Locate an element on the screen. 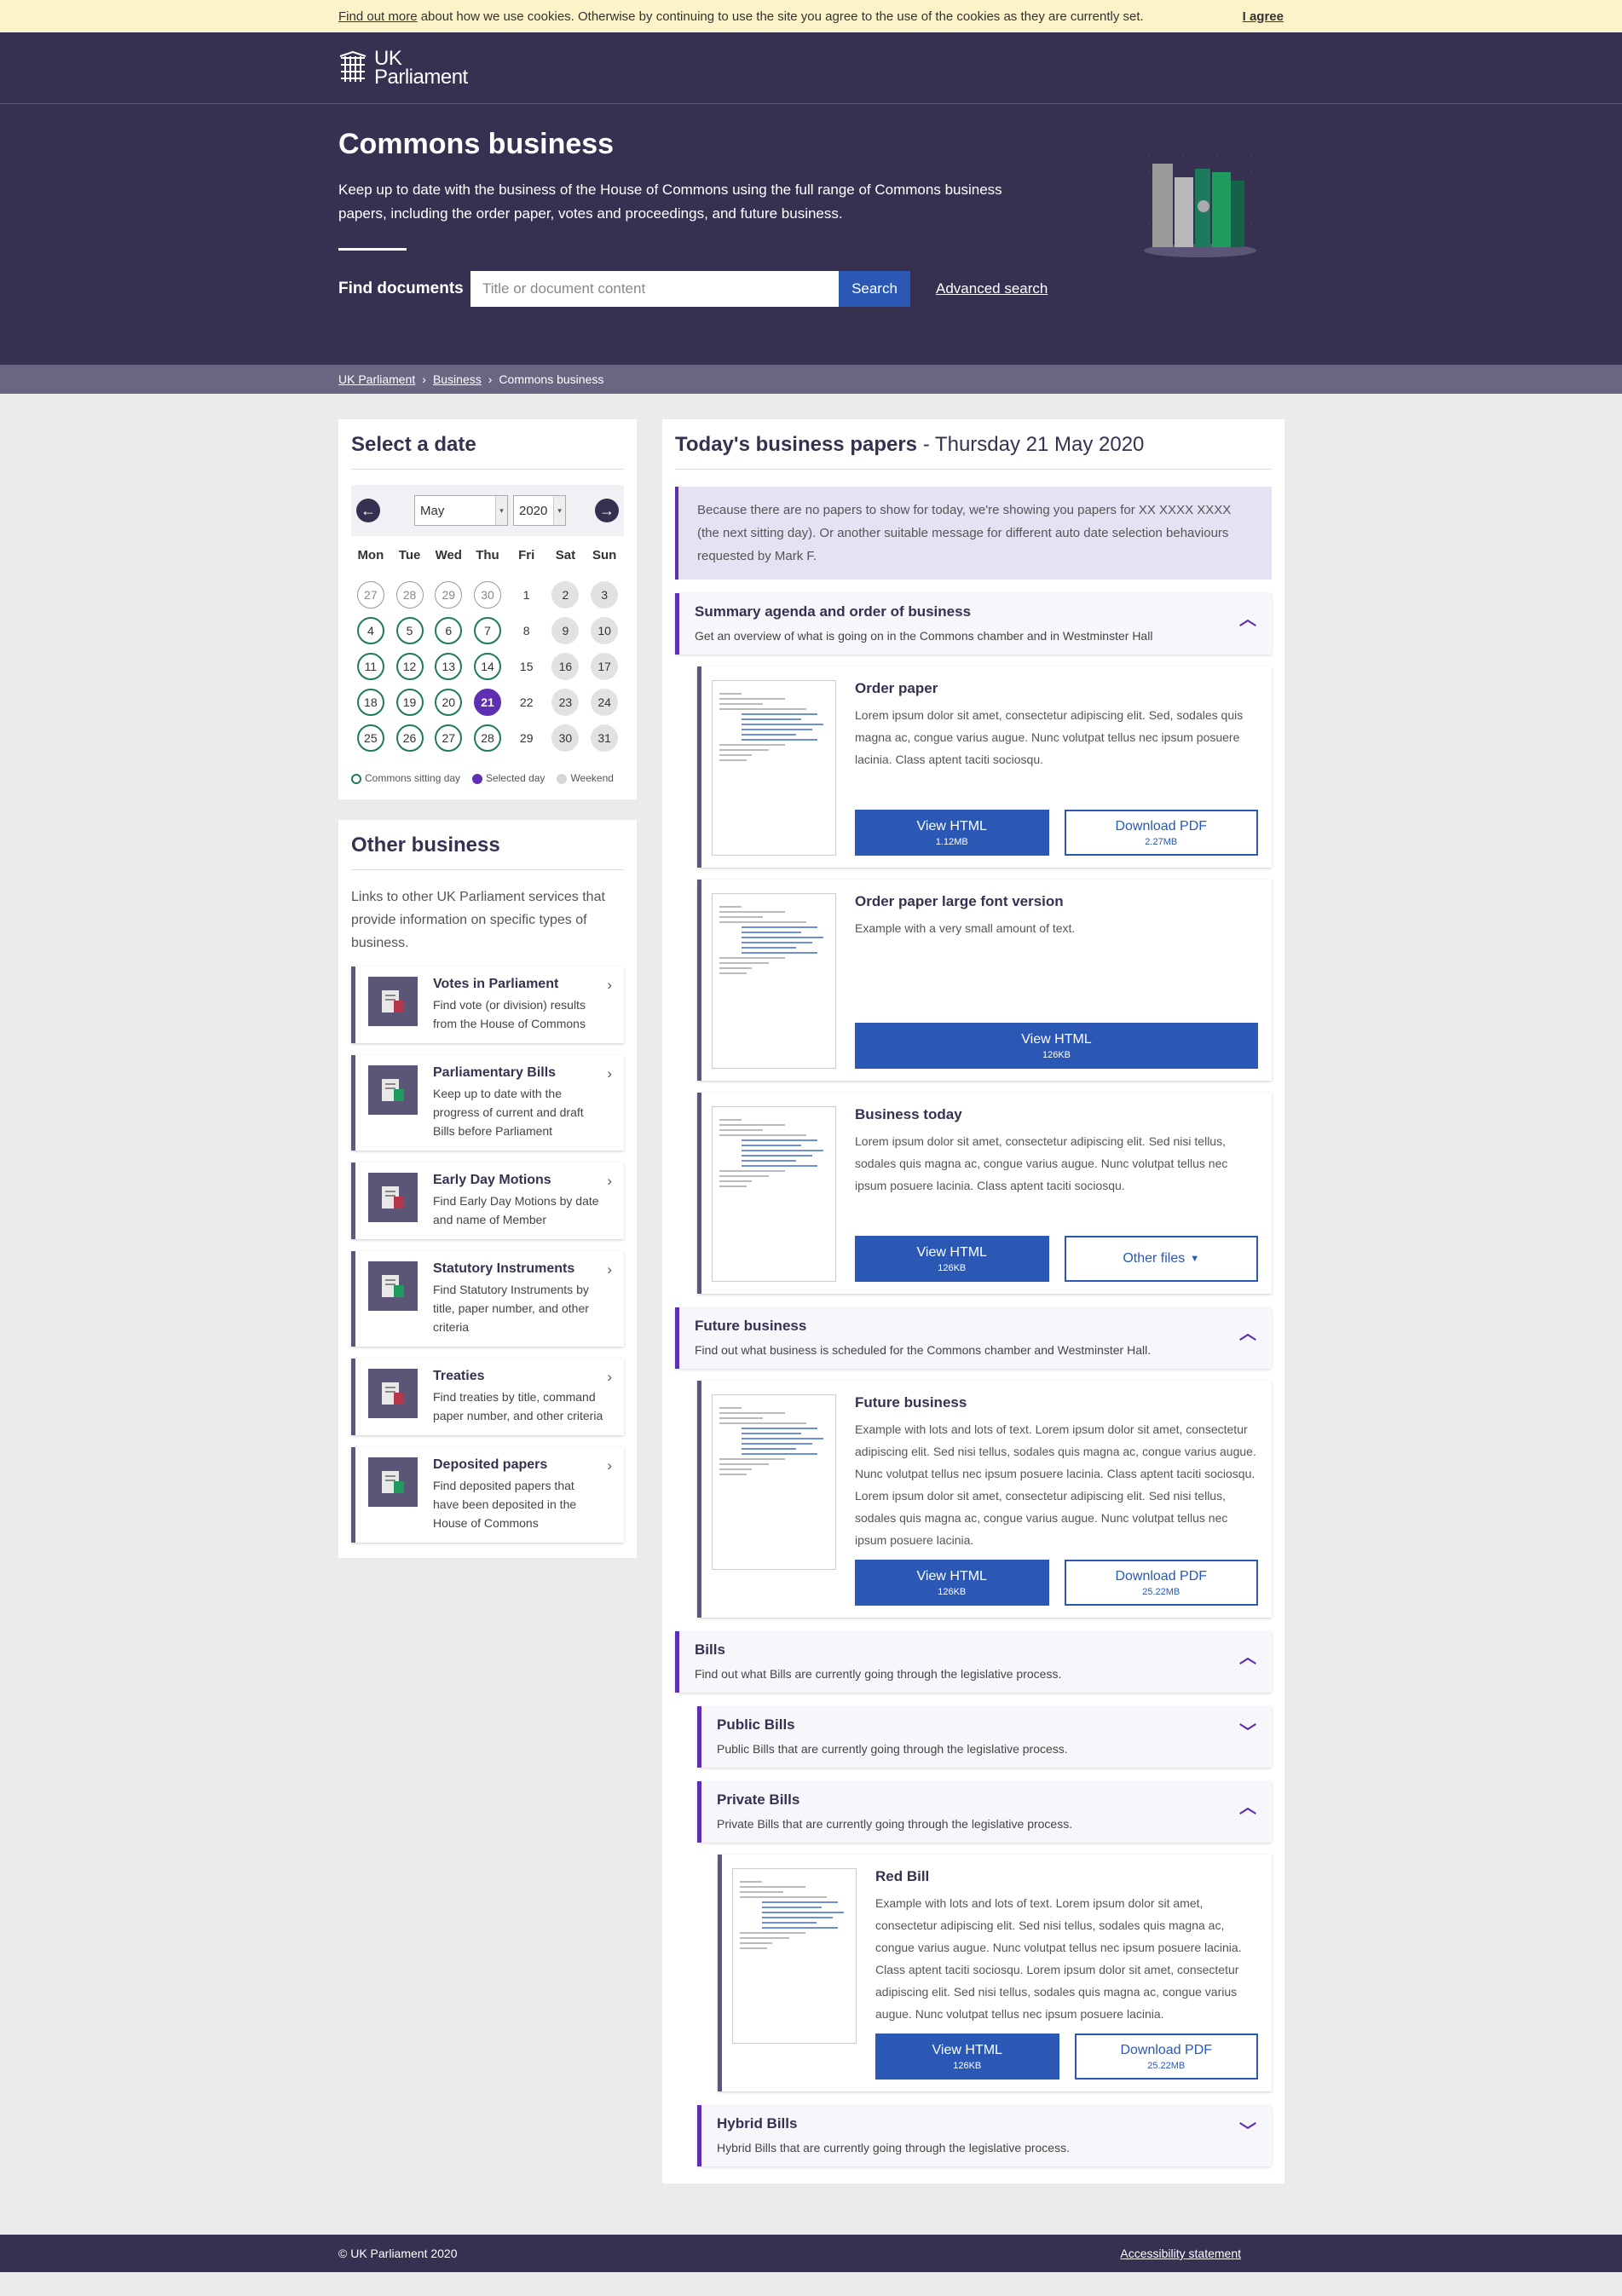 This screenshot has width=1622, height=2296. calendar-day: 2 is located at coordinates (565, 595).